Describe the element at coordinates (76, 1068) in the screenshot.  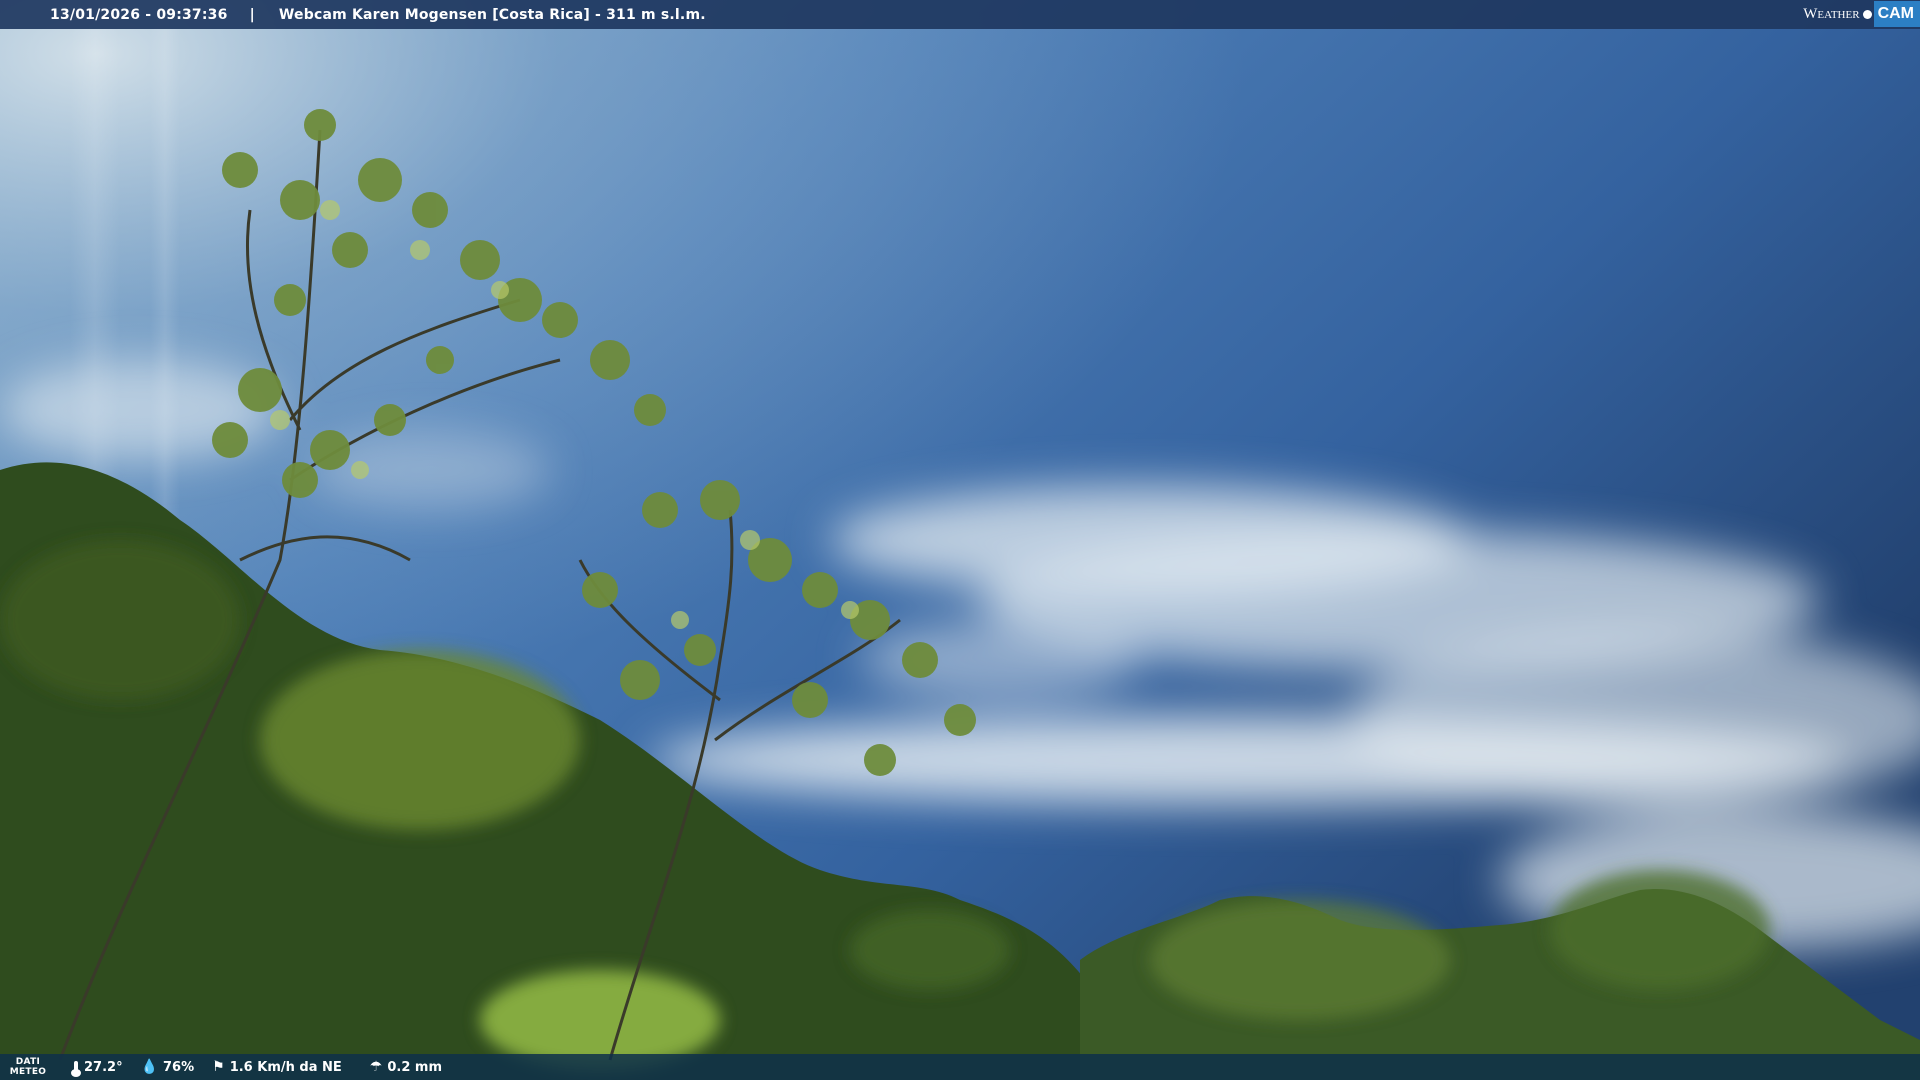
I see `thermometer-icon` at that location.